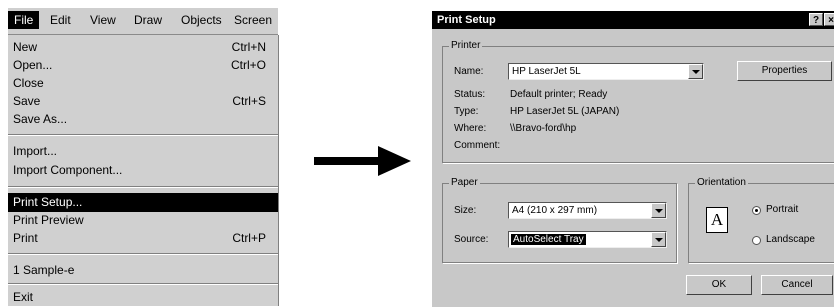 The width and height of the screenshot is (834, 307). What do you see at coordinates (103, 20) in the screenshot?
I see `menu-view: View` at bounding box center [103, 20].